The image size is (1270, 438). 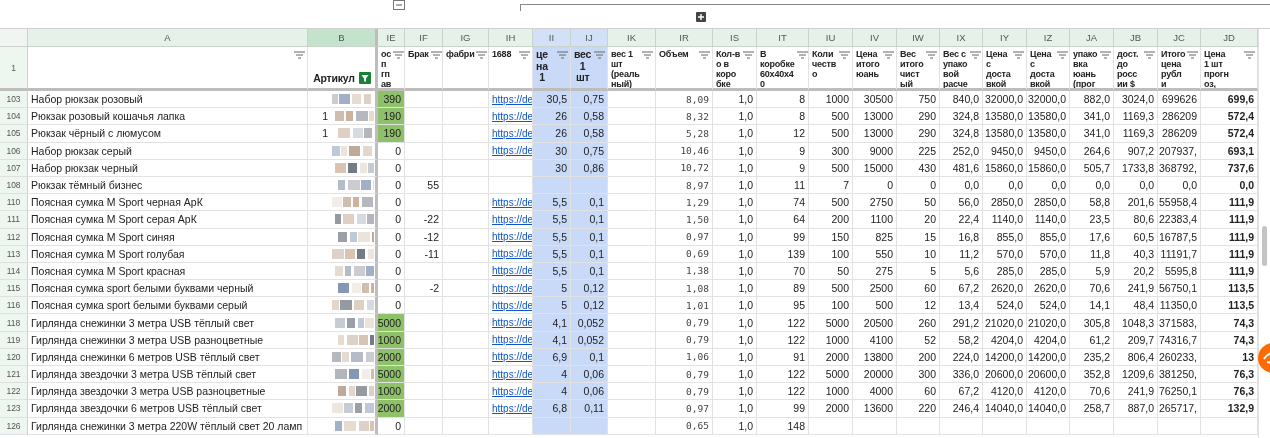 What do you see at coordinates (589, 38) in the screenshot?
I see `column-letter: IJ` at bounding box center [589, 38].